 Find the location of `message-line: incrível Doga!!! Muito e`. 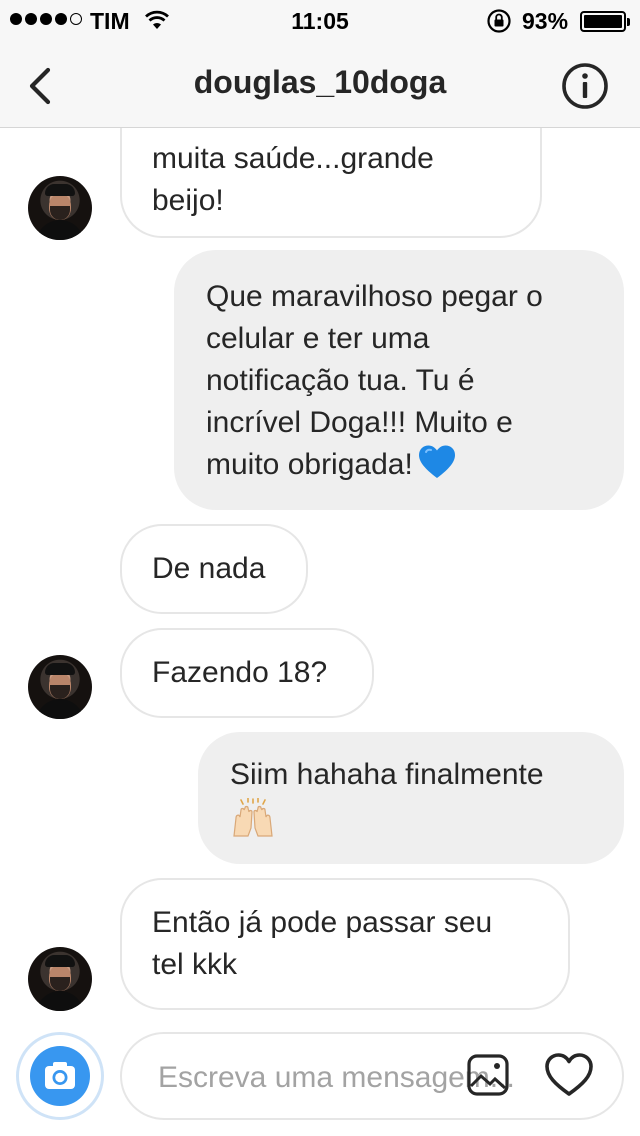

message-line: incrível Doga!!! Muito e is located at coordinates (359, 422).